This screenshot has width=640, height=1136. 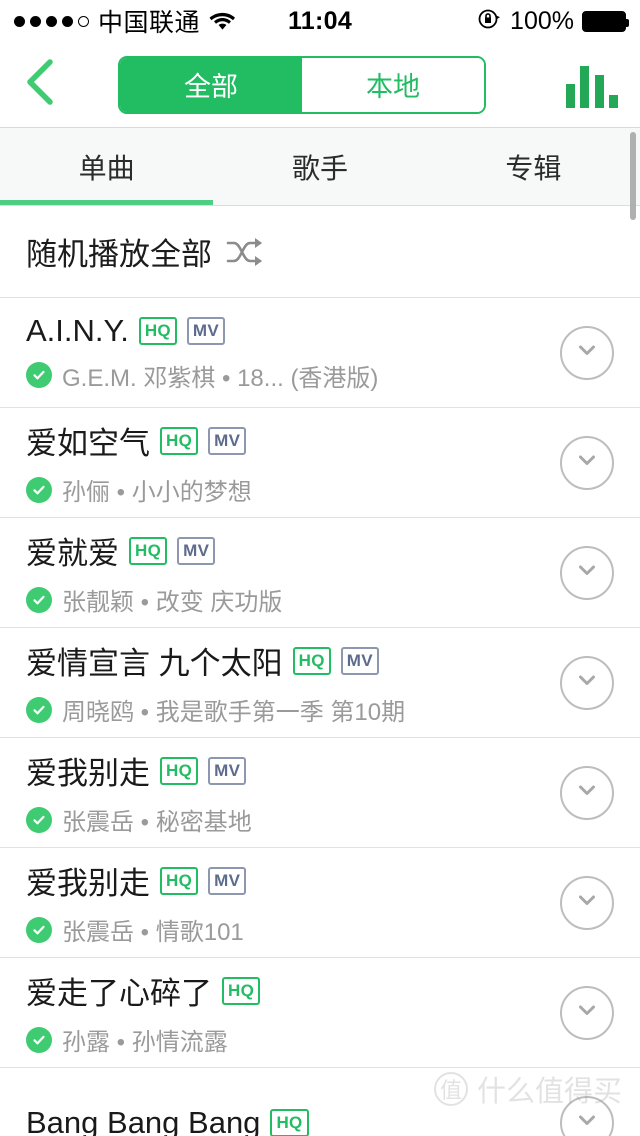 What do you see at coordinates (77, 330) in the screenshot?
I see `song-title: A.I.N.Y.` at bounding box center [77, 330].